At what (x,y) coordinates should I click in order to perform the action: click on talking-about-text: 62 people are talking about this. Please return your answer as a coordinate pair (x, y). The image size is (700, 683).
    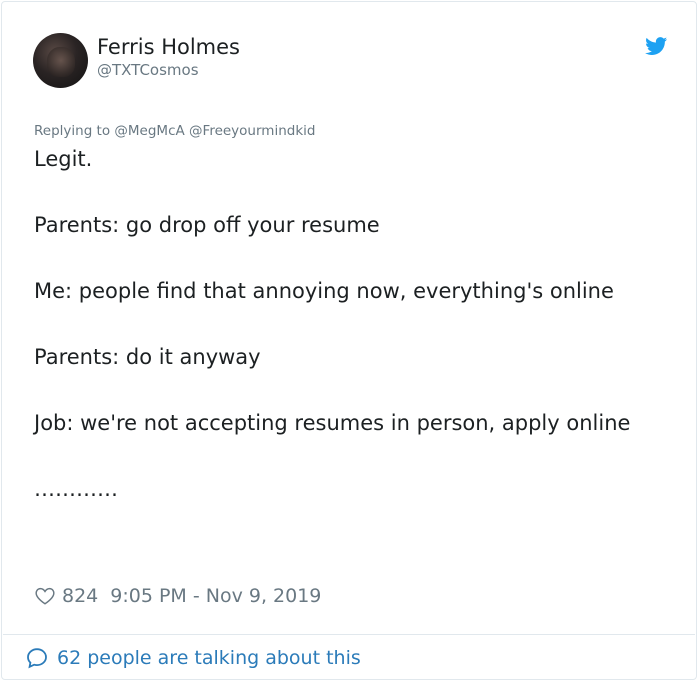
    Looking at the image, I should click on (209, 658).